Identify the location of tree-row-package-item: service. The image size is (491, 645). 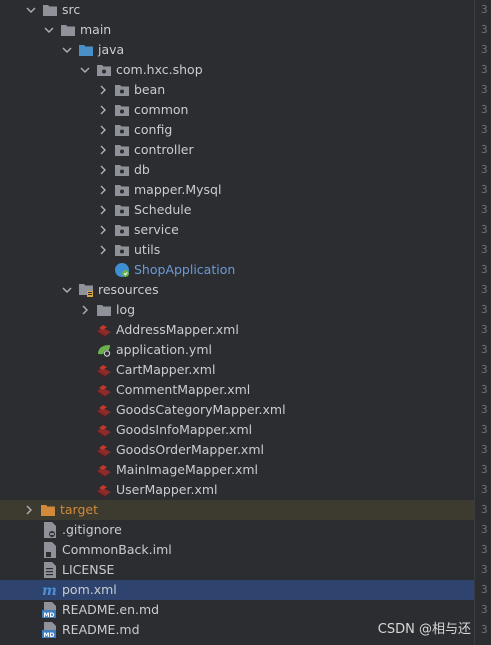
(237, 230).